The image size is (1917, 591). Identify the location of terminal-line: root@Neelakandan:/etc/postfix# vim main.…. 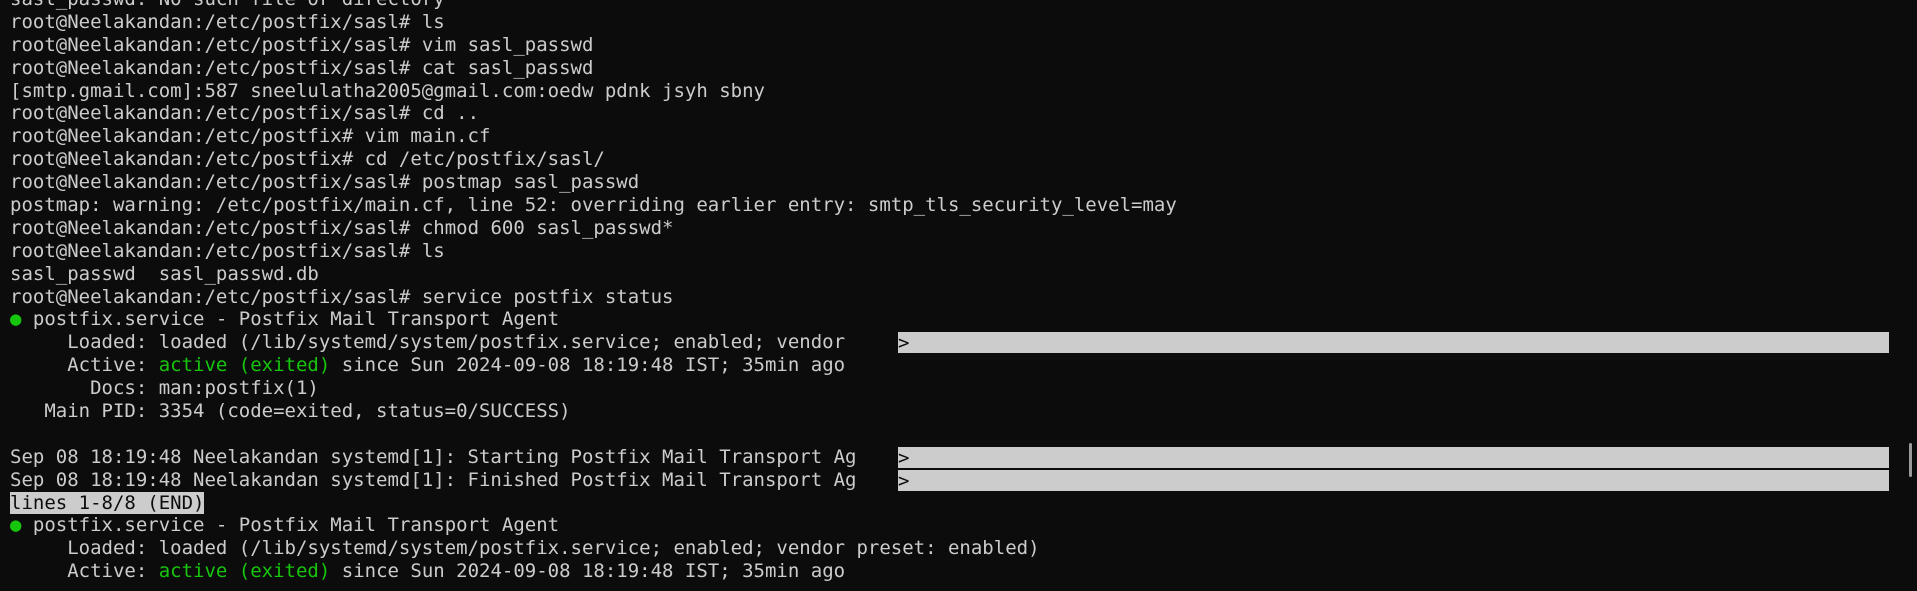
(593, 136).